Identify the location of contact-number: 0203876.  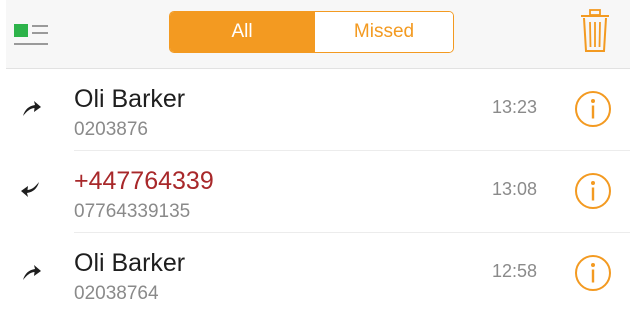
(111, 129).